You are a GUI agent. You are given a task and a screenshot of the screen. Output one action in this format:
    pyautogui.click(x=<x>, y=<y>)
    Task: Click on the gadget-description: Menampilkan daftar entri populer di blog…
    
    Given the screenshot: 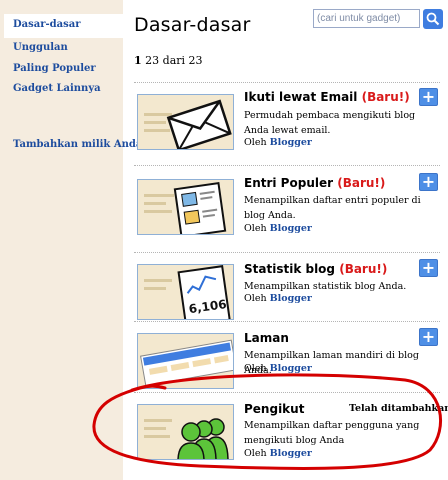 What is the action you would take?
    pyautogui.click(x=332, y=208)
    